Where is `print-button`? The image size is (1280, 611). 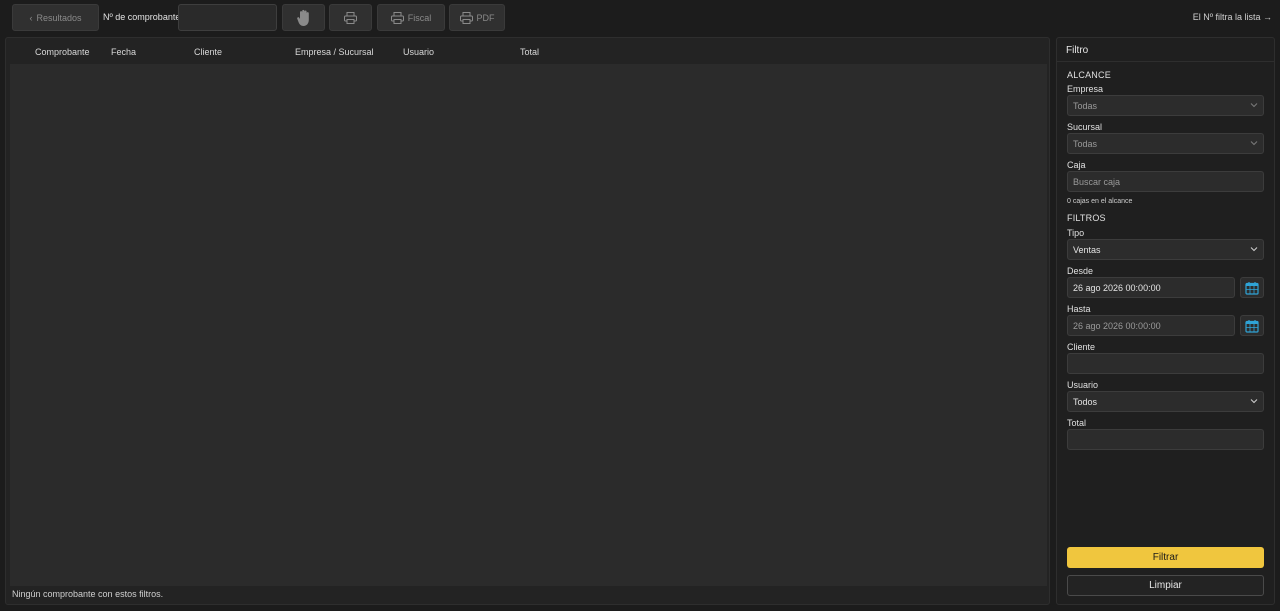
print-button is located at coordinates (350, 17).